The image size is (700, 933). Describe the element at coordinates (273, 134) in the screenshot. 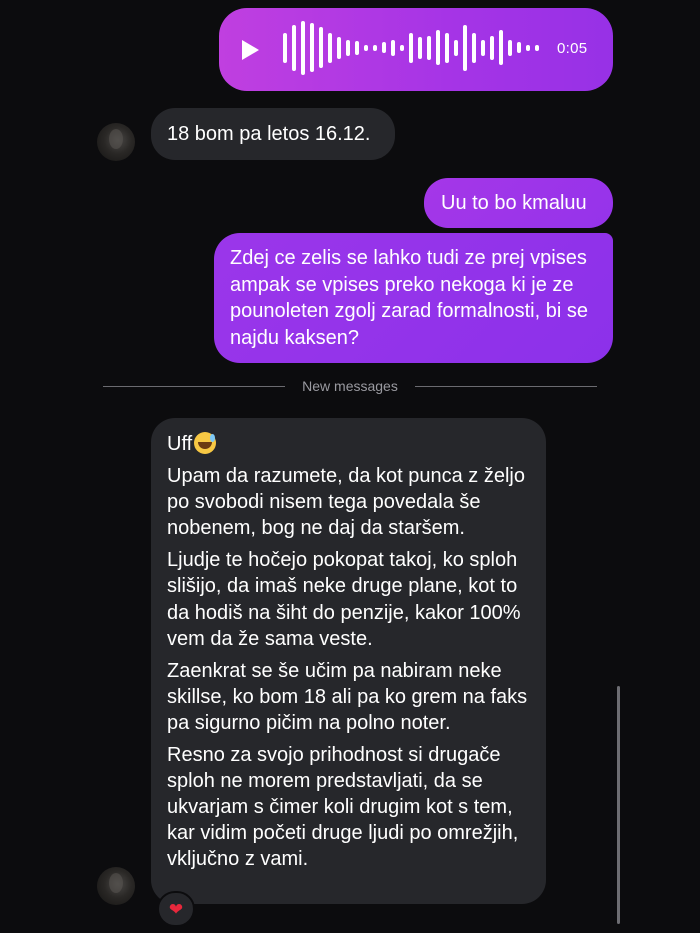

I see `incoming-message: 18 bom pa letos 16.12.` at that location.